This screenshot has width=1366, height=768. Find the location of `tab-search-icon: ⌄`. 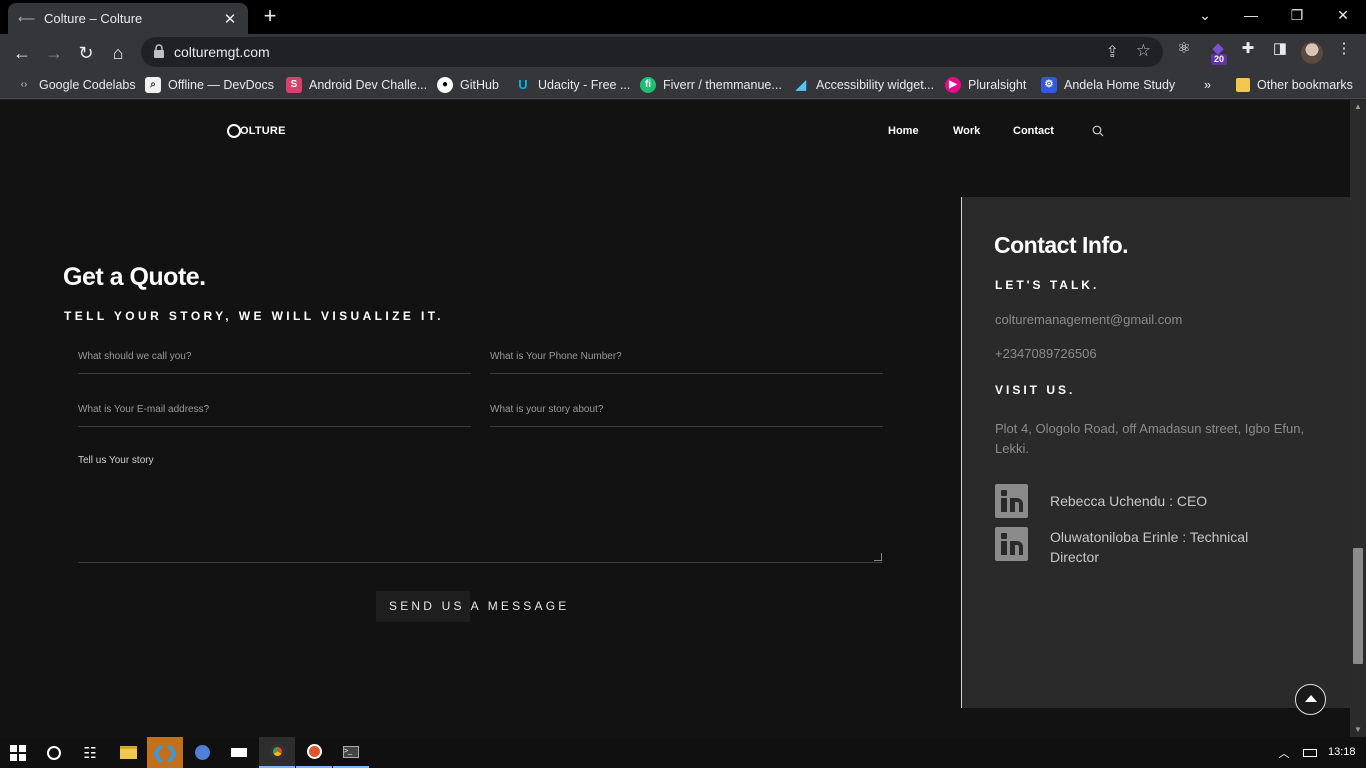

tab-search-icon: ⌄ is located at coordinates (1205, 16).